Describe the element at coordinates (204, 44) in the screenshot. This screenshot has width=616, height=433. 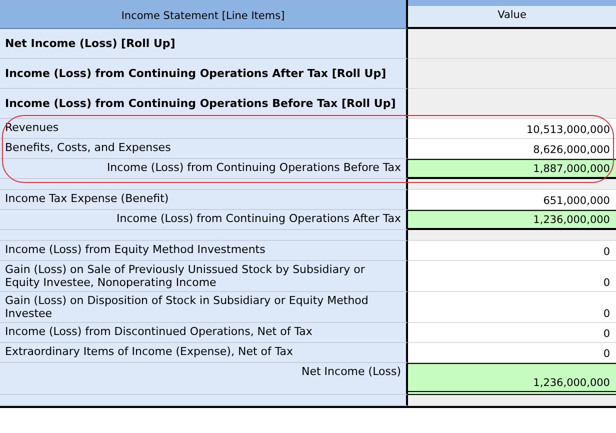
I see `row-label: Net Income (Loss) [Roll Up]` at that location.